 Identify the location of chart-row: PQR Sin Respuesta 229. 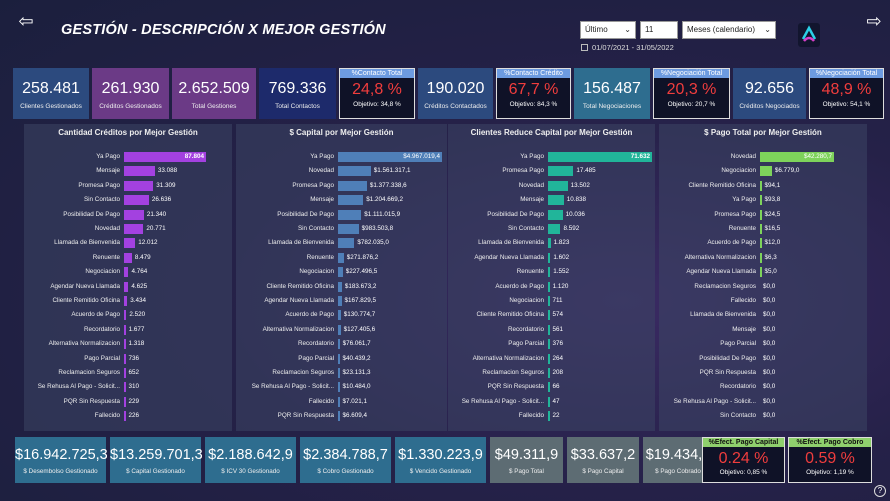
(128, 402).